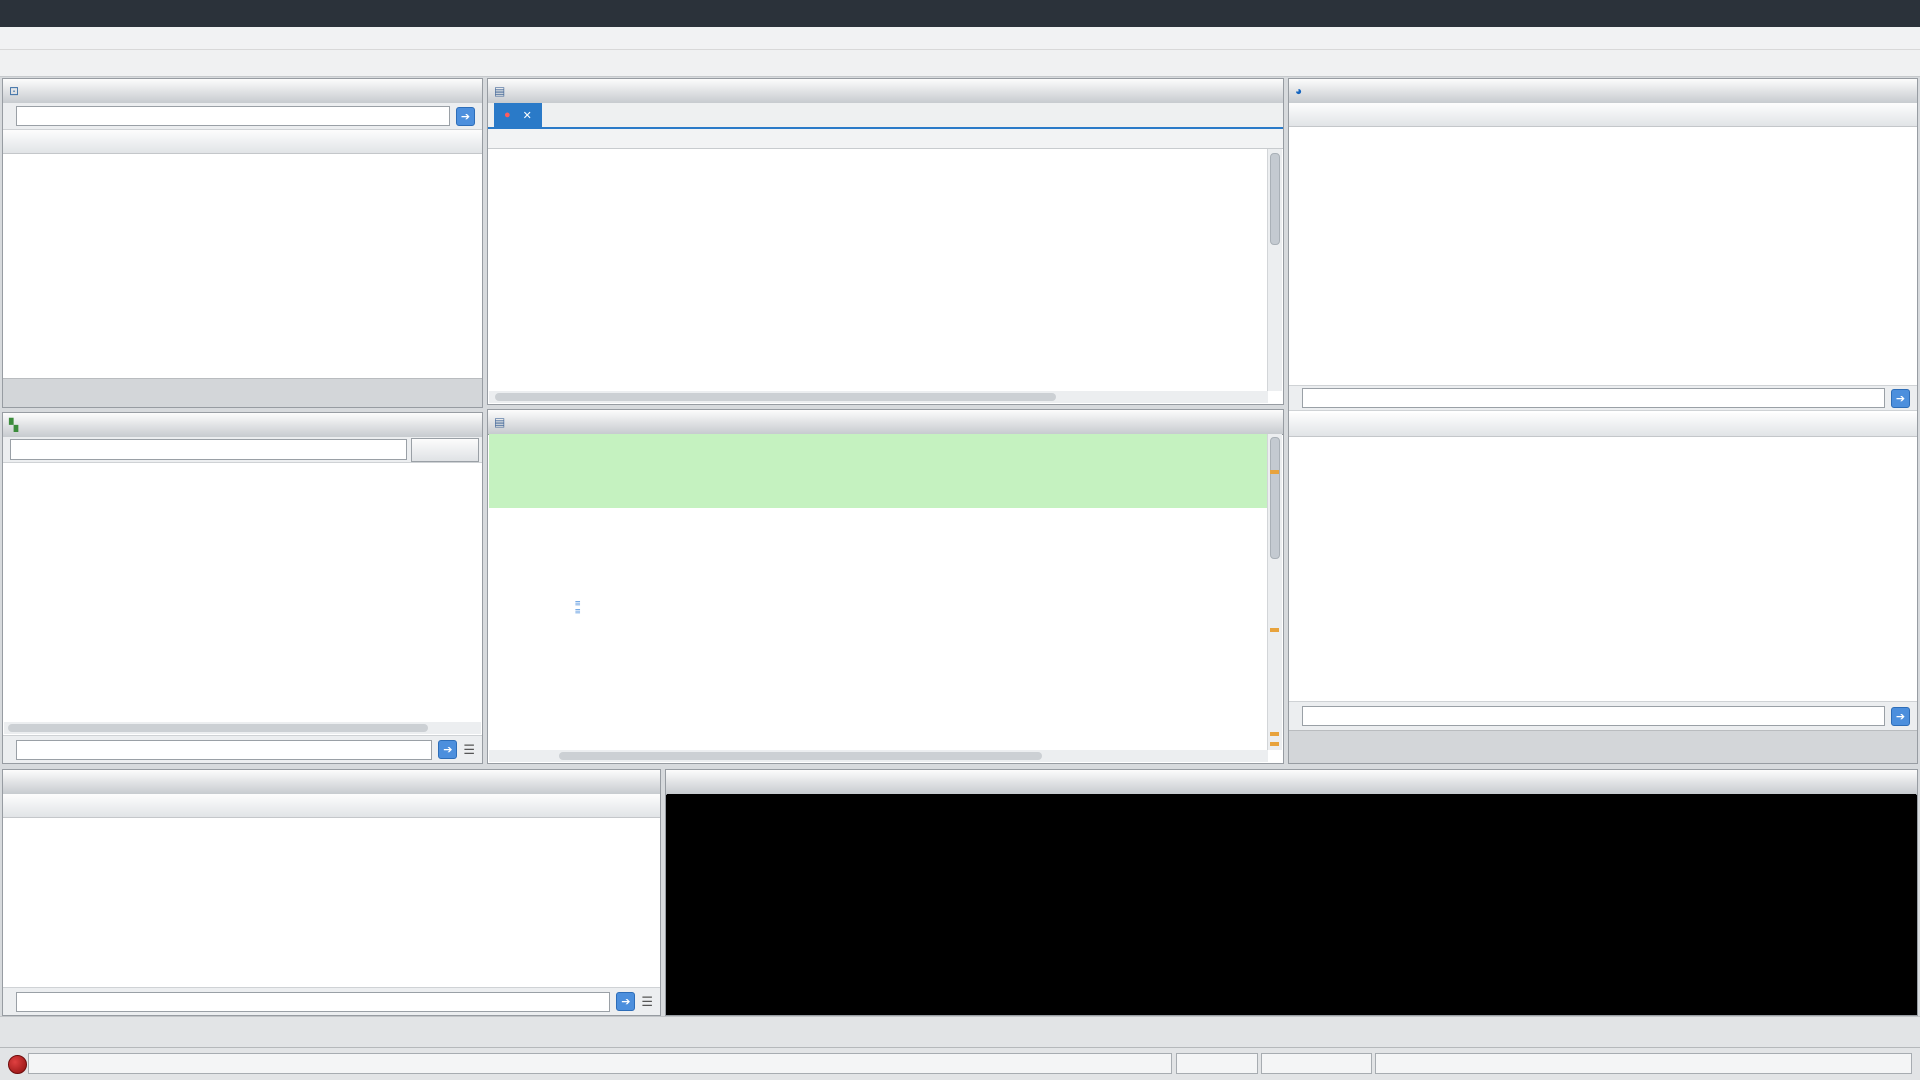  Describe the element at coordinates (960, 13) in the screenshot. I see `title-bar` at that location.